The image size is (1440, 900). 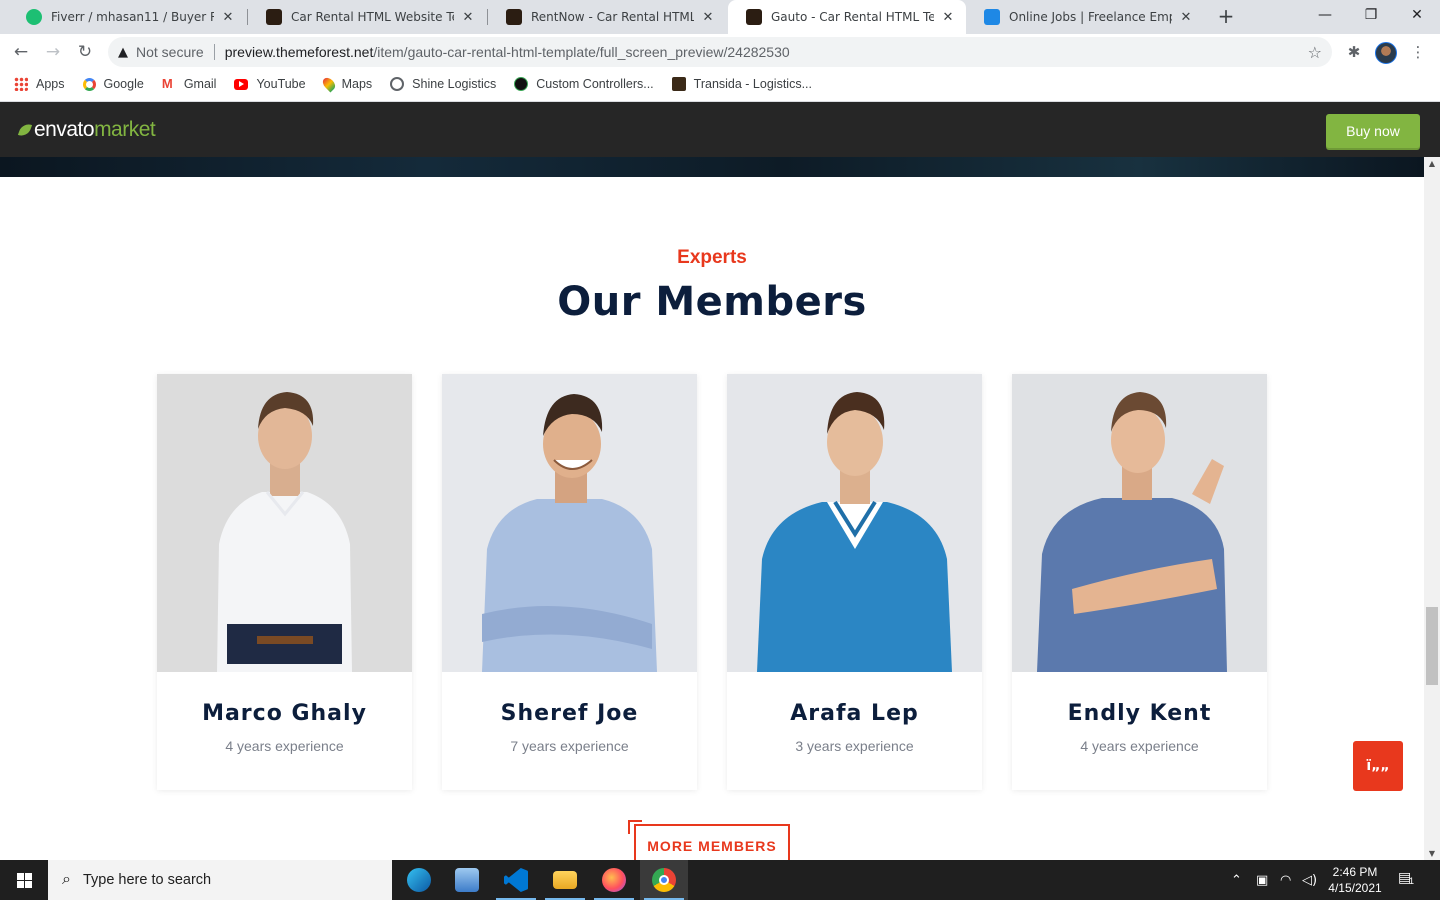 What do you see at coordinates (1371, 17) in the screenshot?
I see `restore-button: ❐` at bounding box center [1371, 17].